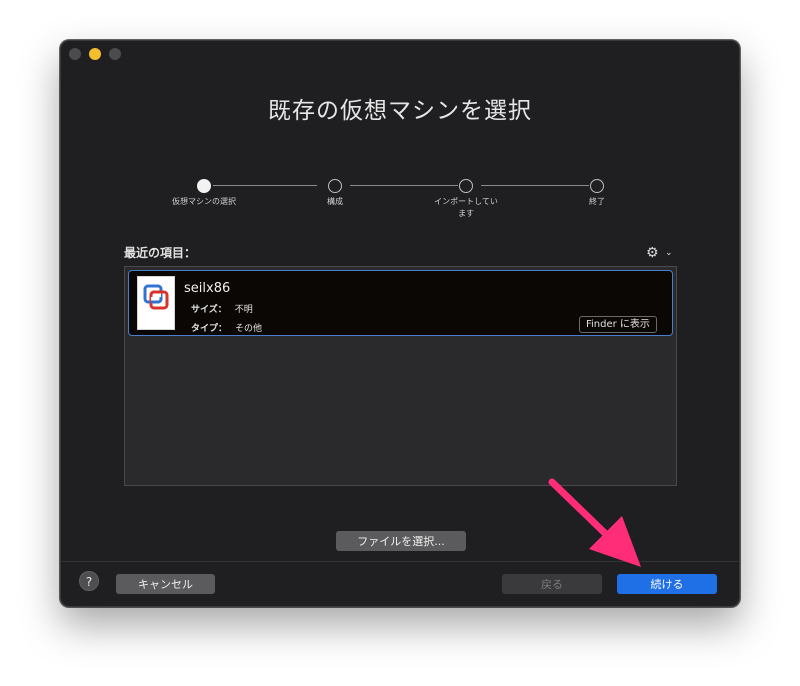 The image size is (800, 686). Describe the element at coordinates (249, 329) in the screenshot. I see `vm-type-value: その他` at that location.